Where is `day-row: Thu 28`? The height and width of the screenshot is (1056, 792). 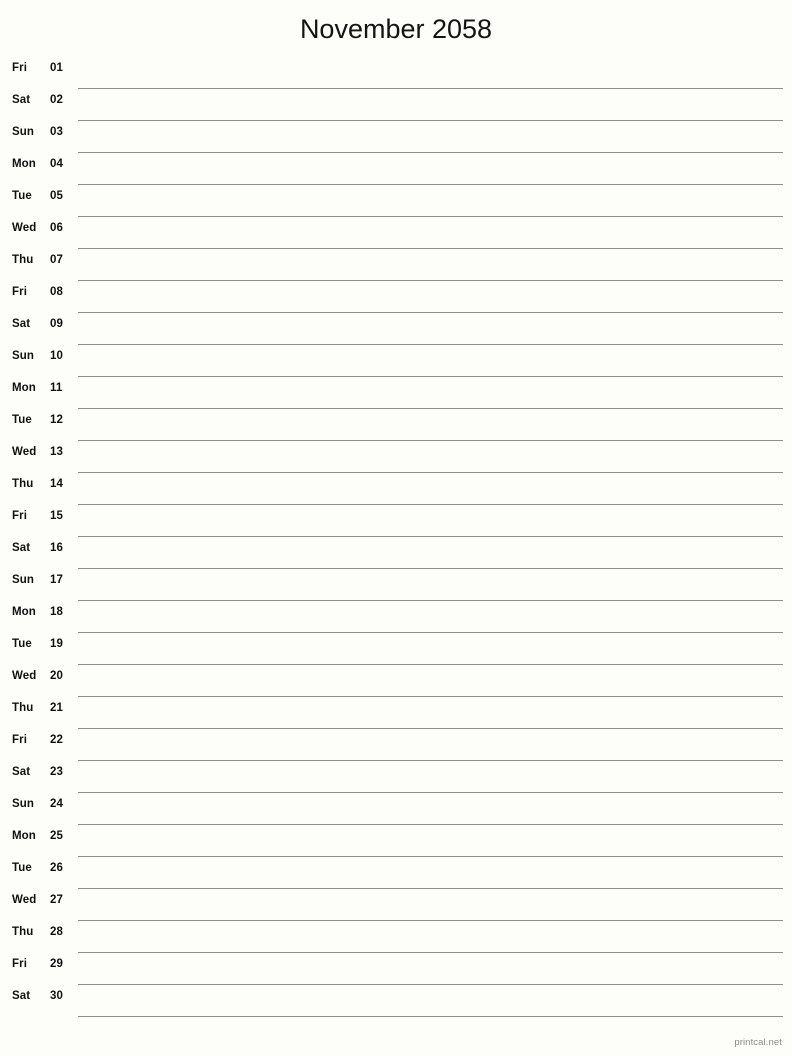 day-row: Thu 28 is located at coordinates (397, 937).